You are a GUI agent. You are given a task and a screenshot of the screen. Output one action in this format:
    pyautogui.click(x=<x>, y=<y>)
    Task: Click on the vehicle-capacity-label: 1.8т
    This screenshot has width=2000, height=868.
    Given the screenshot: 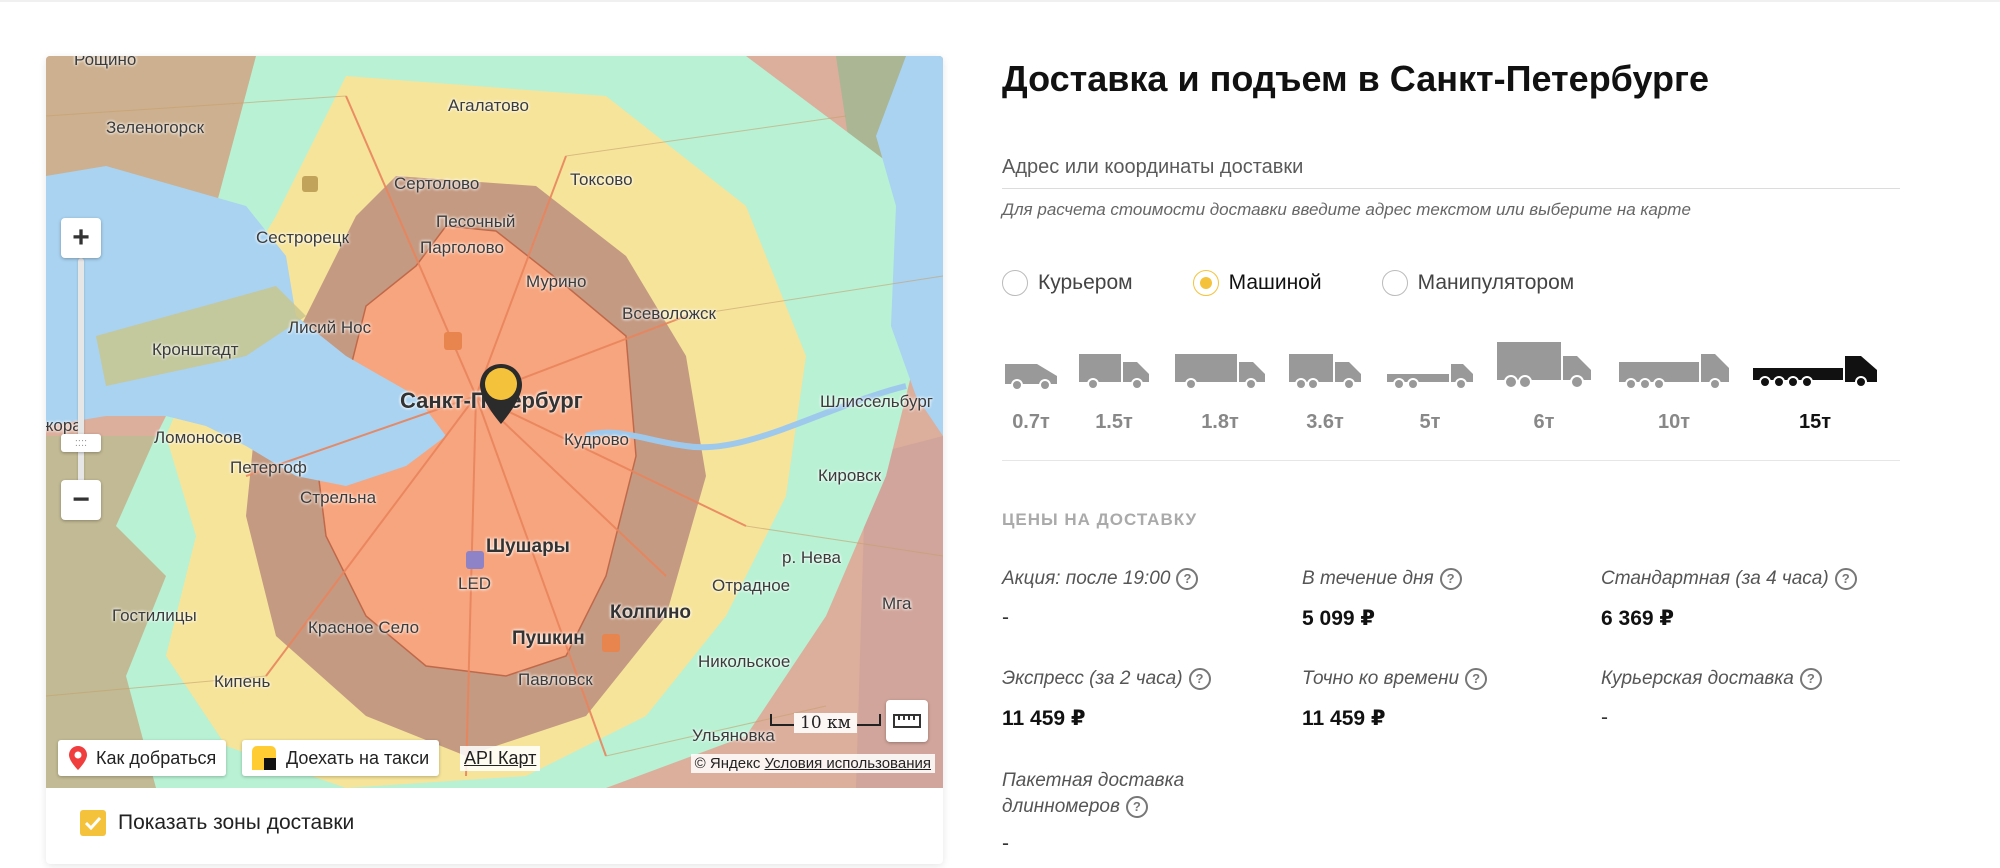 What is the action you would take?
    pyautogui.click(x=1220, y=422)
    